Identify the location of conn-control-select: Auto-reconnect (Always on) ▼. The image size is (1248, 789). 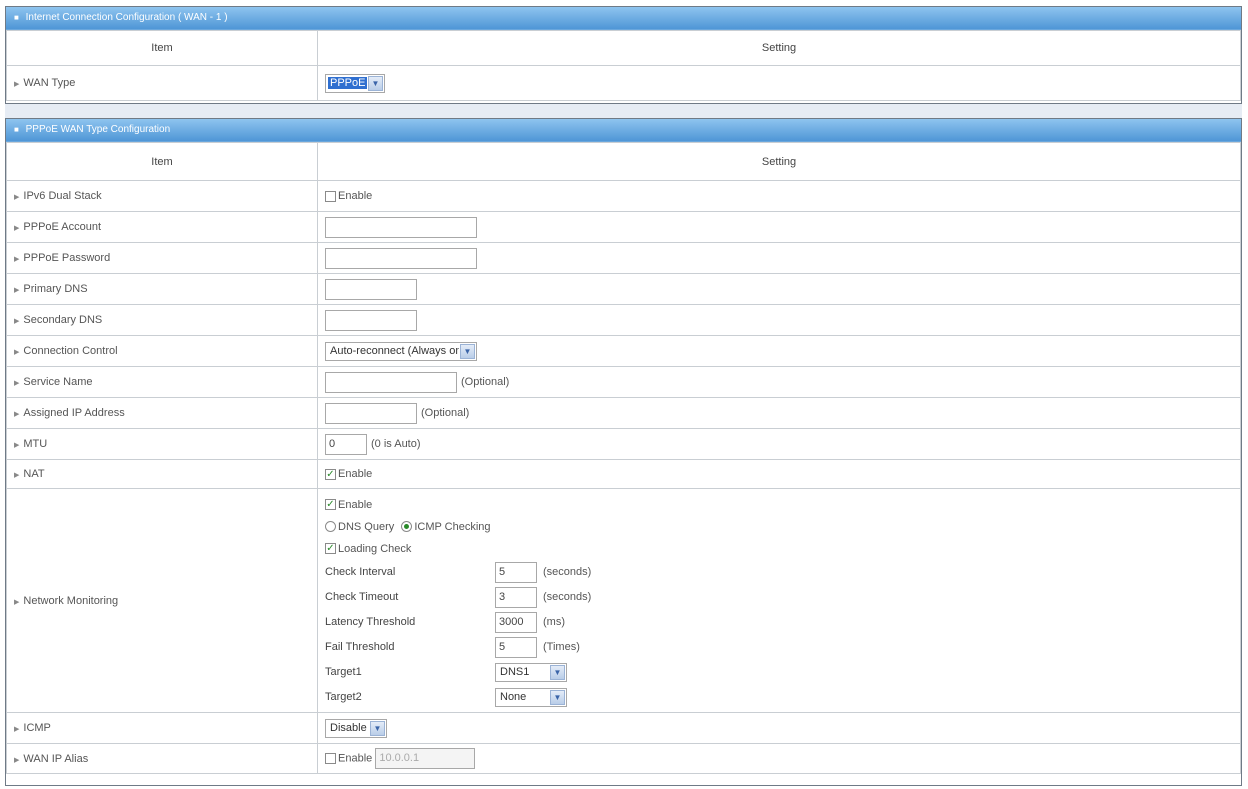
(401, 351).